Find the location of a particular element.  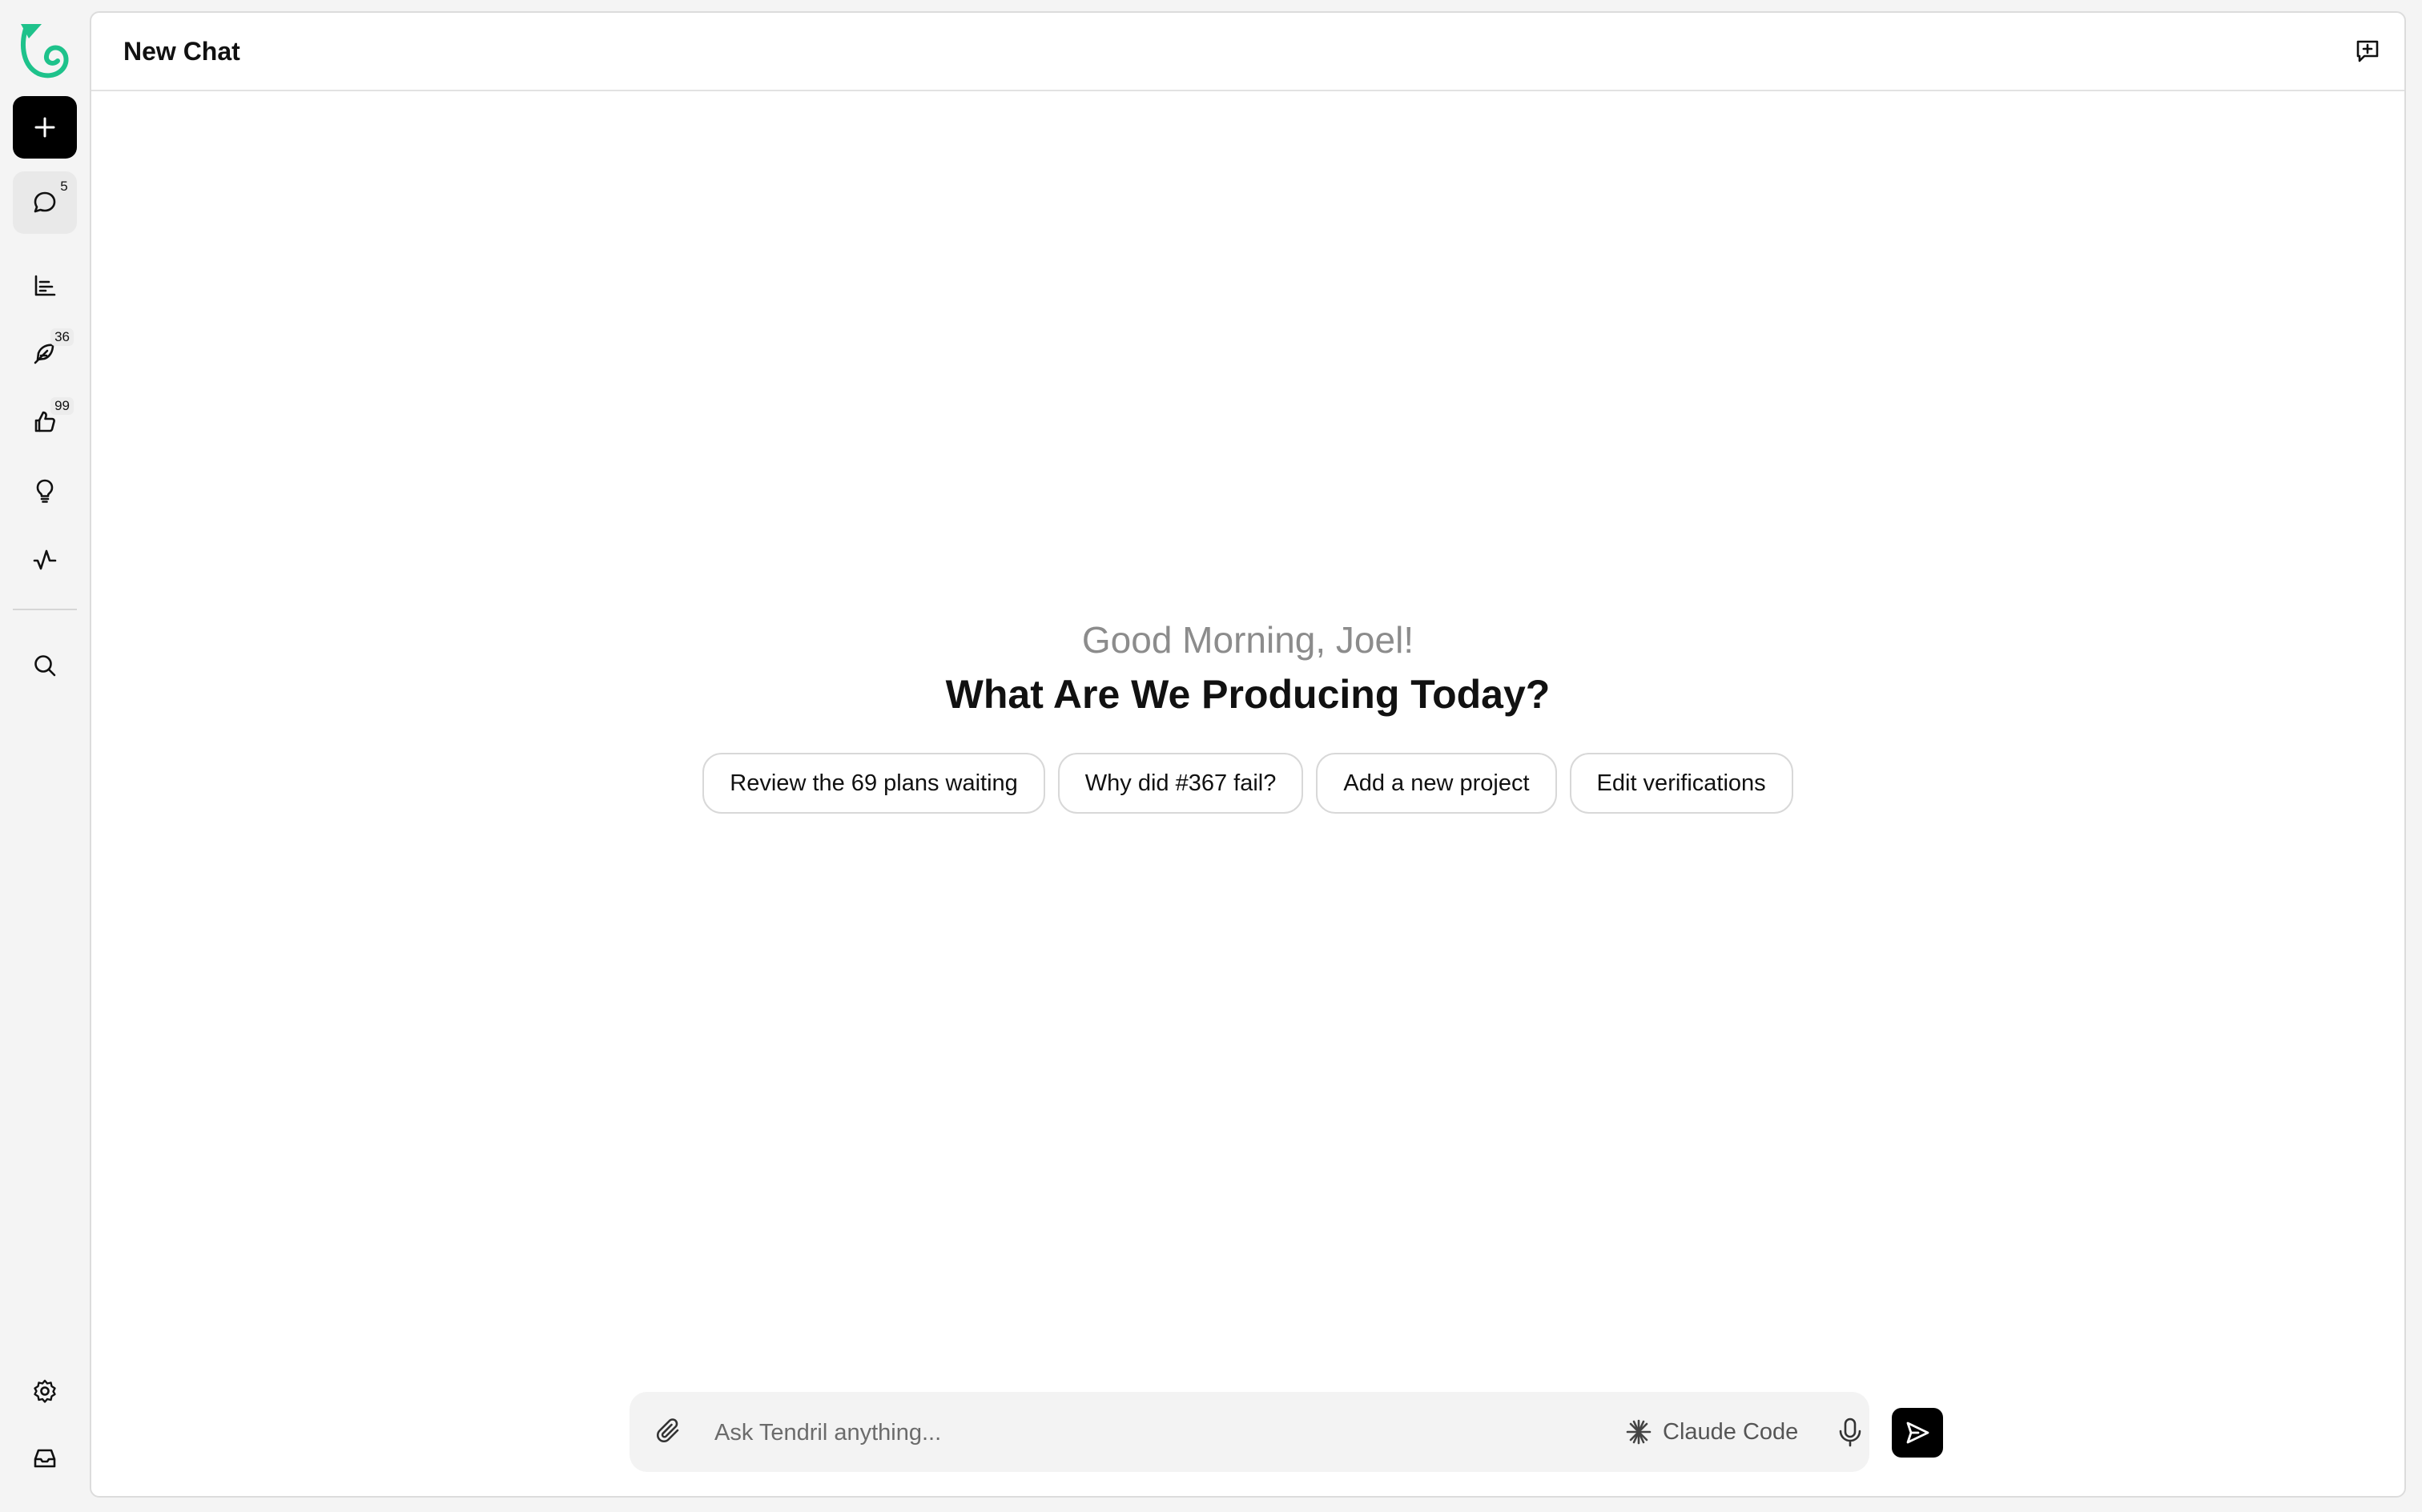

new-chat-button is located at coordinates (45, 127).